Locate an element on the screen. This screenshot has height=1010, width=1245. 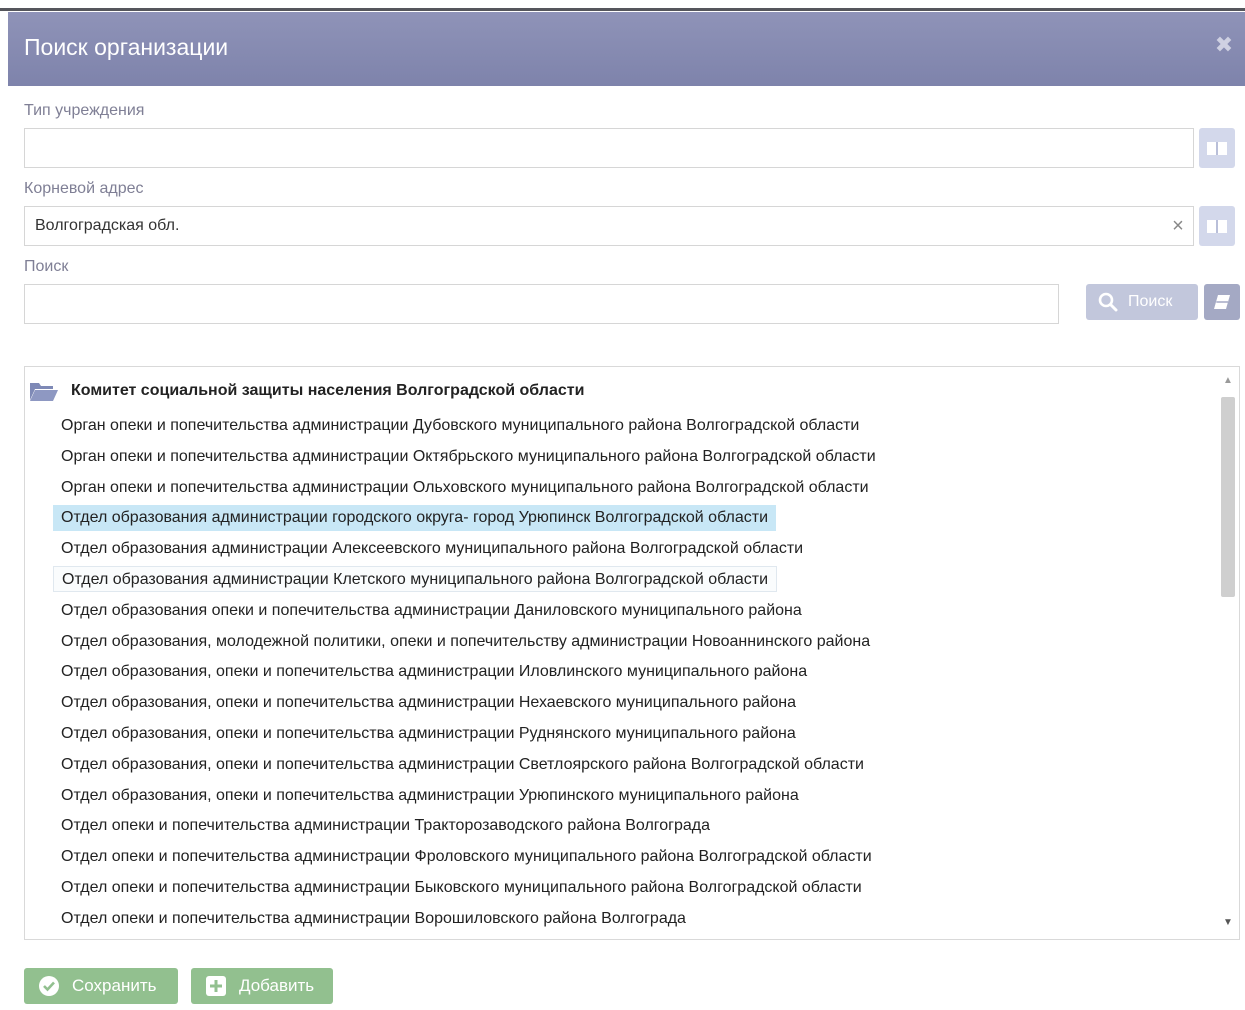
institution-type-dictionary-button is located at coordinates (1217, 148).